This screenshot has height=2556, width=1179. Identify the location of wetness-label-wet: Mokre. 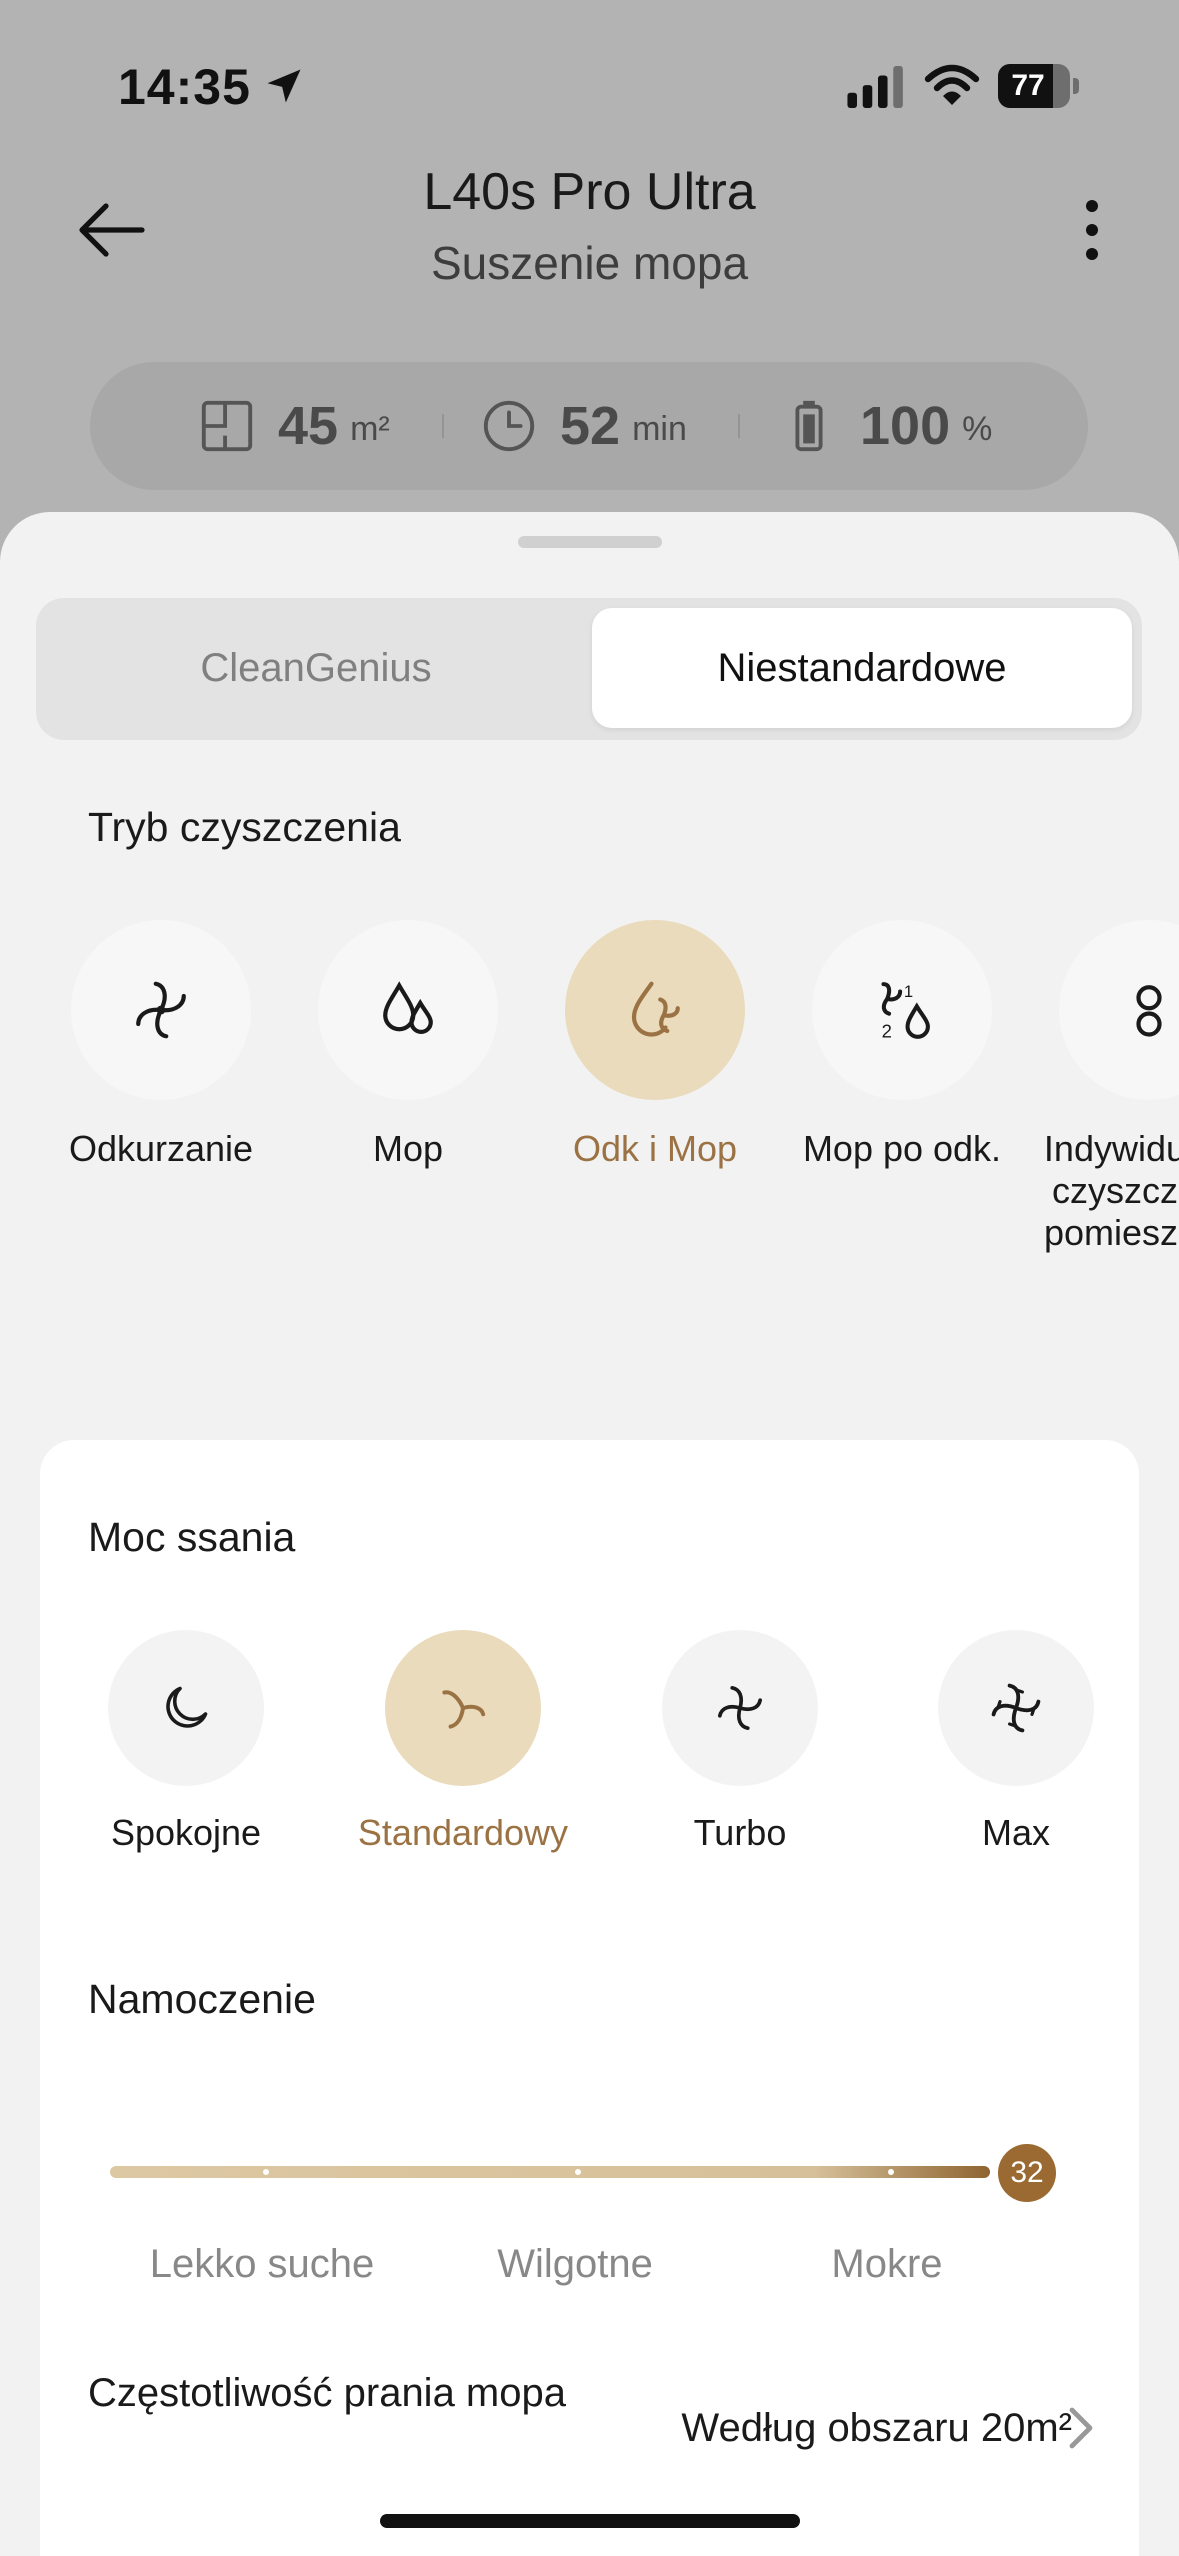
(887, 2264).